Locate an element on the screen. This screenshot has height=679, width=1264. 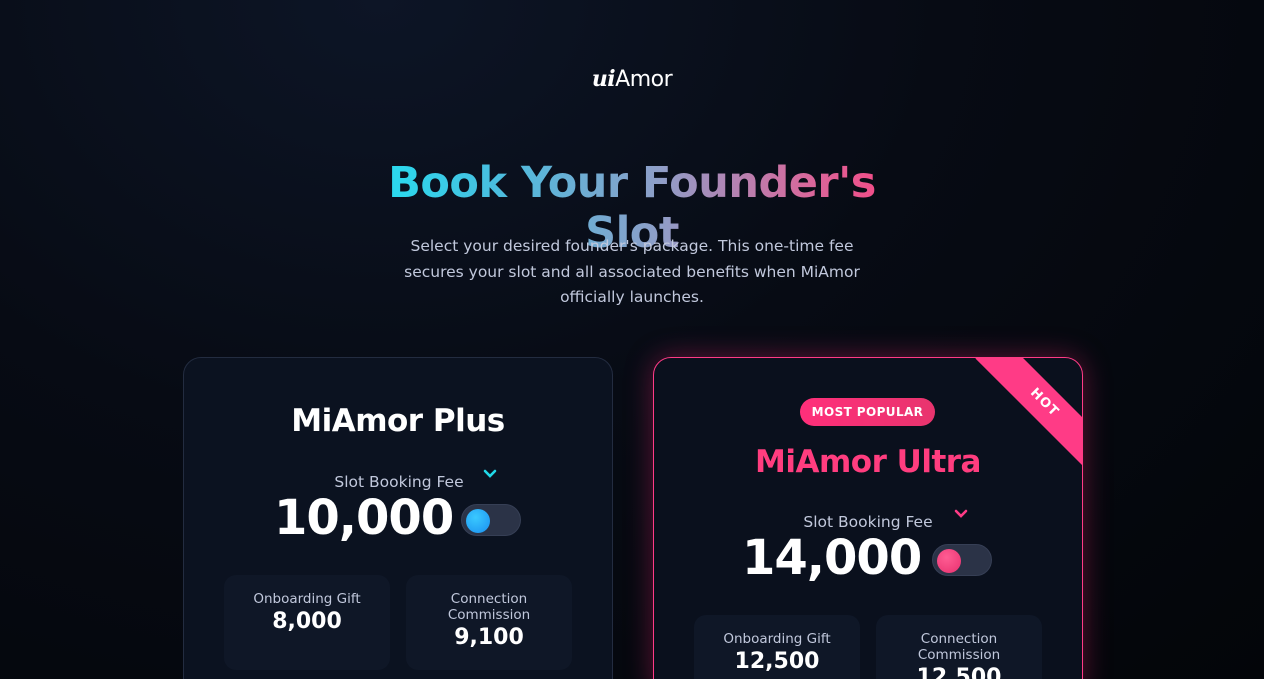
connection-commission-box: Connection Commission 12,500 is located at coordinates (959, 647).